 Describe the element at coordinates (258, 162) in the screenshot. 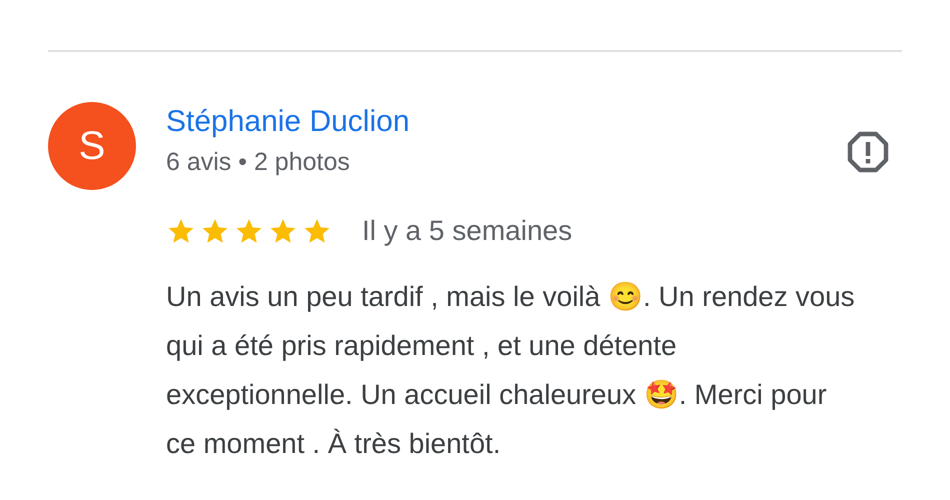

I see `author-stats: 6 avis • 2 photos` at that location.